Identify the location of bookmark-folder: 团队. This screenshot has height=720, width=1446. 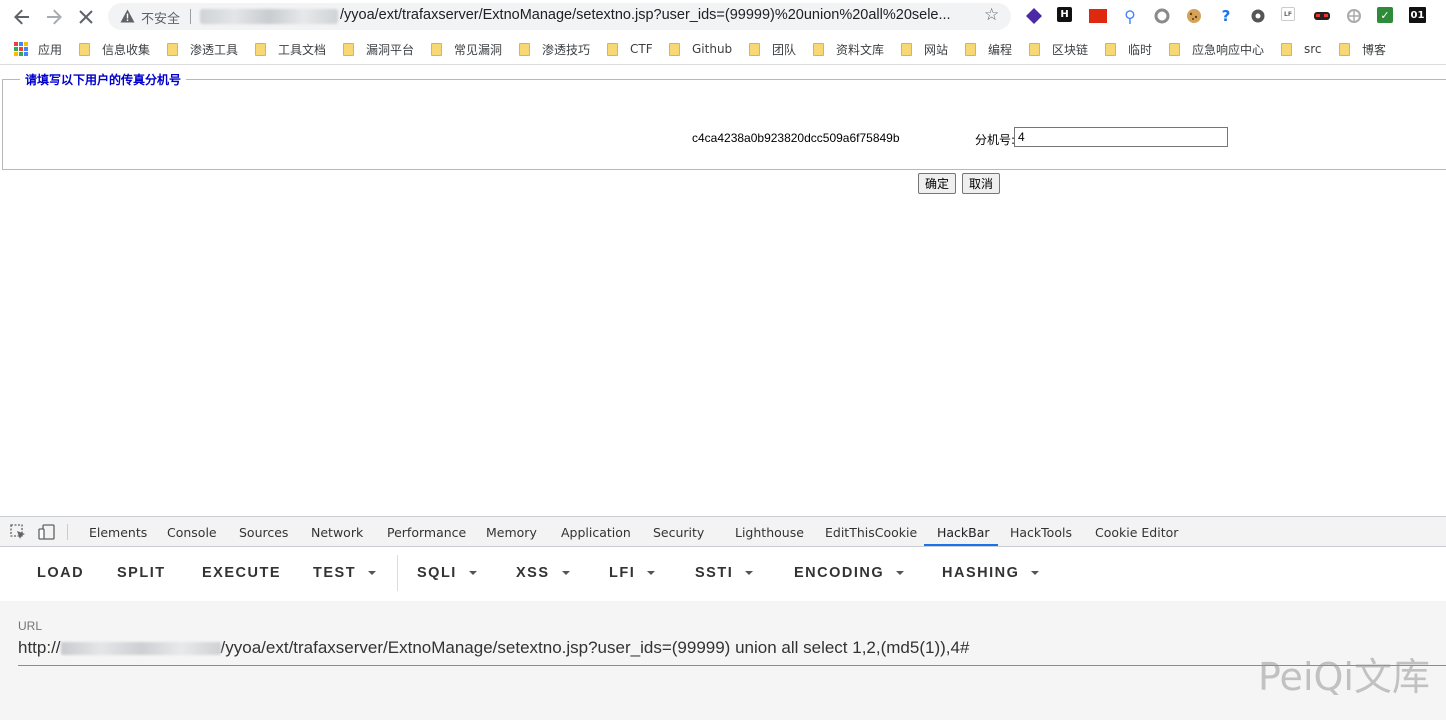
(772, 49).